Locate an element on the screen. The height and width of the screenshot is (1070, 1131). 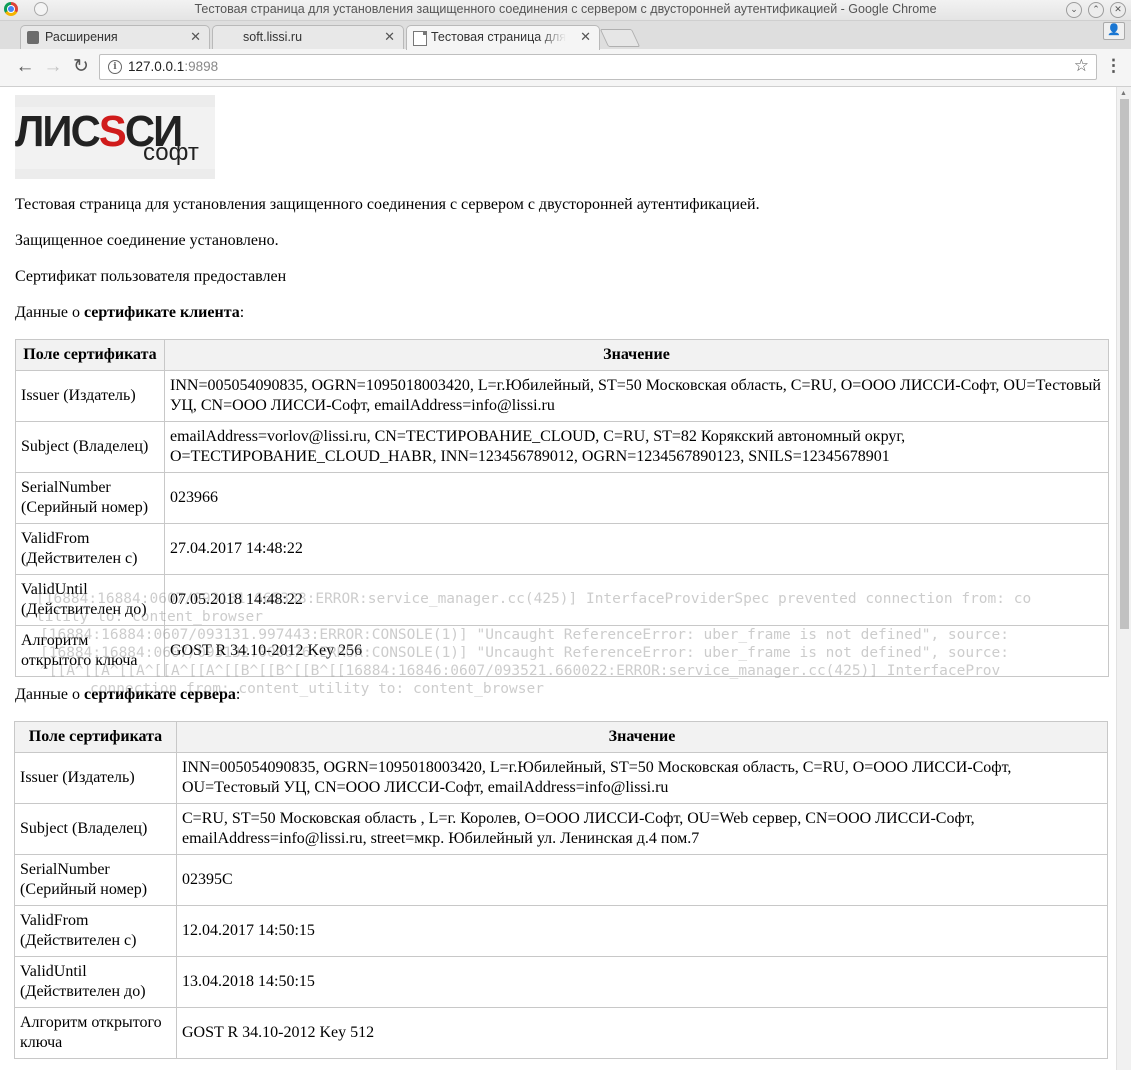
browser-toolbar: ← → ↻ i 127.0.0.1:9898 ☆ ⋮ is located at coordinates (565, 68).